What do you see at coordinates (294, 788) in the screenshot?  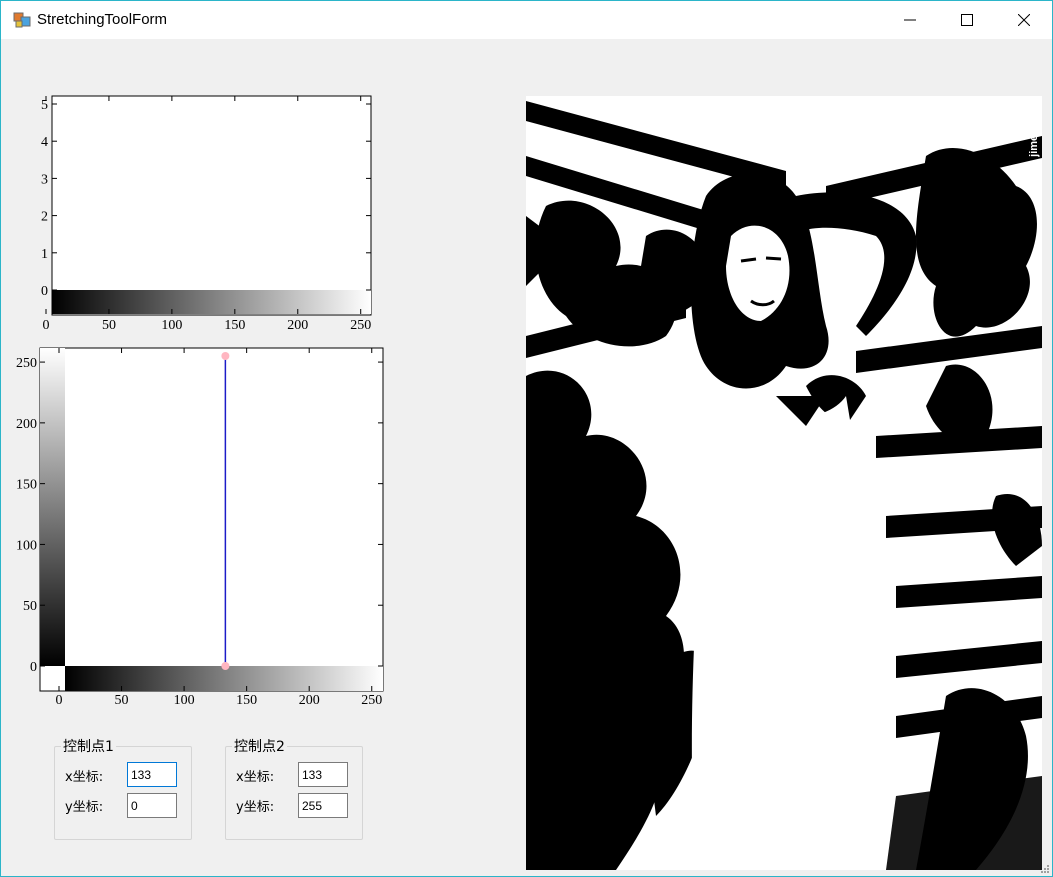 I see `control-point-2-group: 控制点2 x坐标: y坐标:` at bounding box center [294, 788].